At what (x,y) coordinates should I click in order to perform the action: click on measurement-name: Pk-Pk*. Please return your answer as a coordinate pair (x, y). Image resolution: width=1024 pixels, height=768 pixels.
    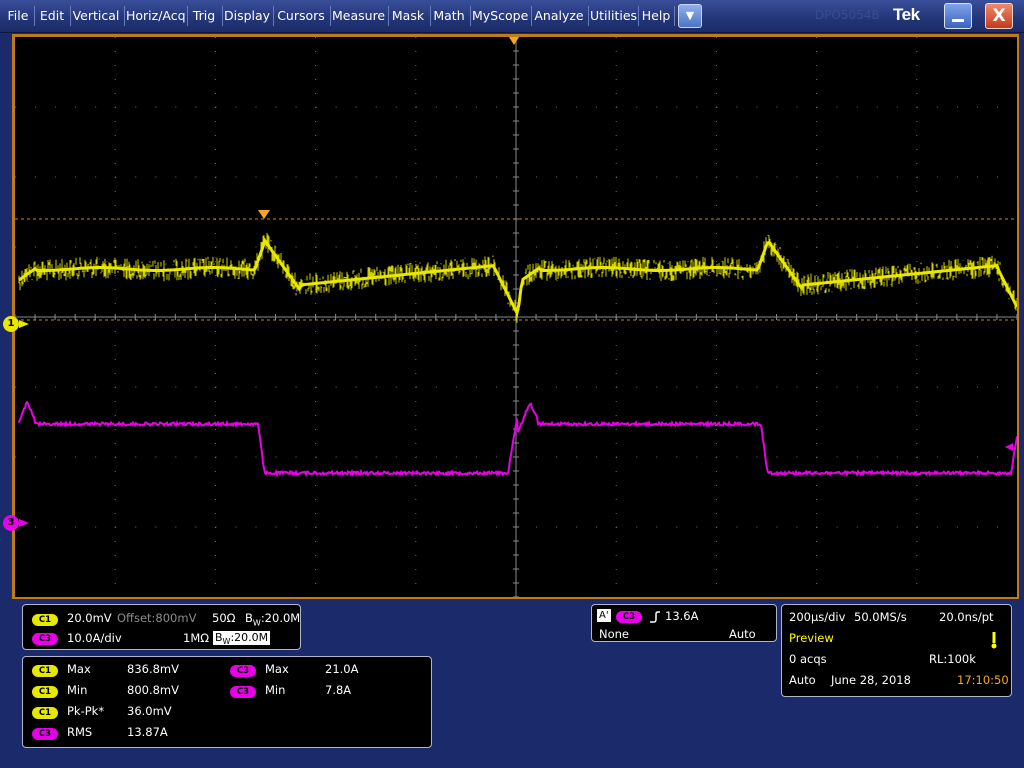
    Looking at the image, I should click on (86, 711).